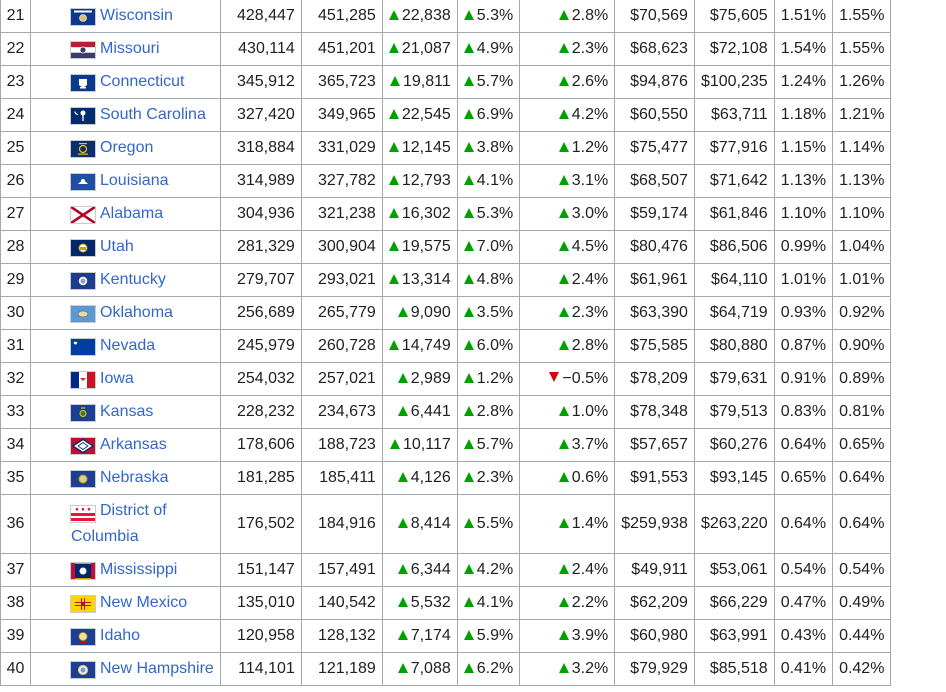 Image resolution: width=946 pixels, height=692 pixels. What do you see at coordinates (495, 246) in the screenshot?
I see `change-pct-value: 7.0%` at bounding box center [495, 246].